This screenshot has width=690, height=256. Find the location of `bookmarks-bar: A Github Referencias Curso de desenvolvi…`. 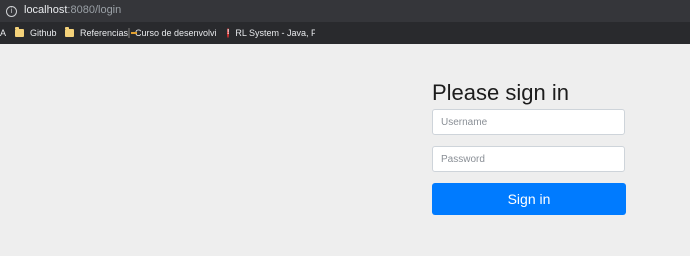

bookmarks-bar: A Github Referencias Curso de desenvolvi… is located at coordinates (345, 33).